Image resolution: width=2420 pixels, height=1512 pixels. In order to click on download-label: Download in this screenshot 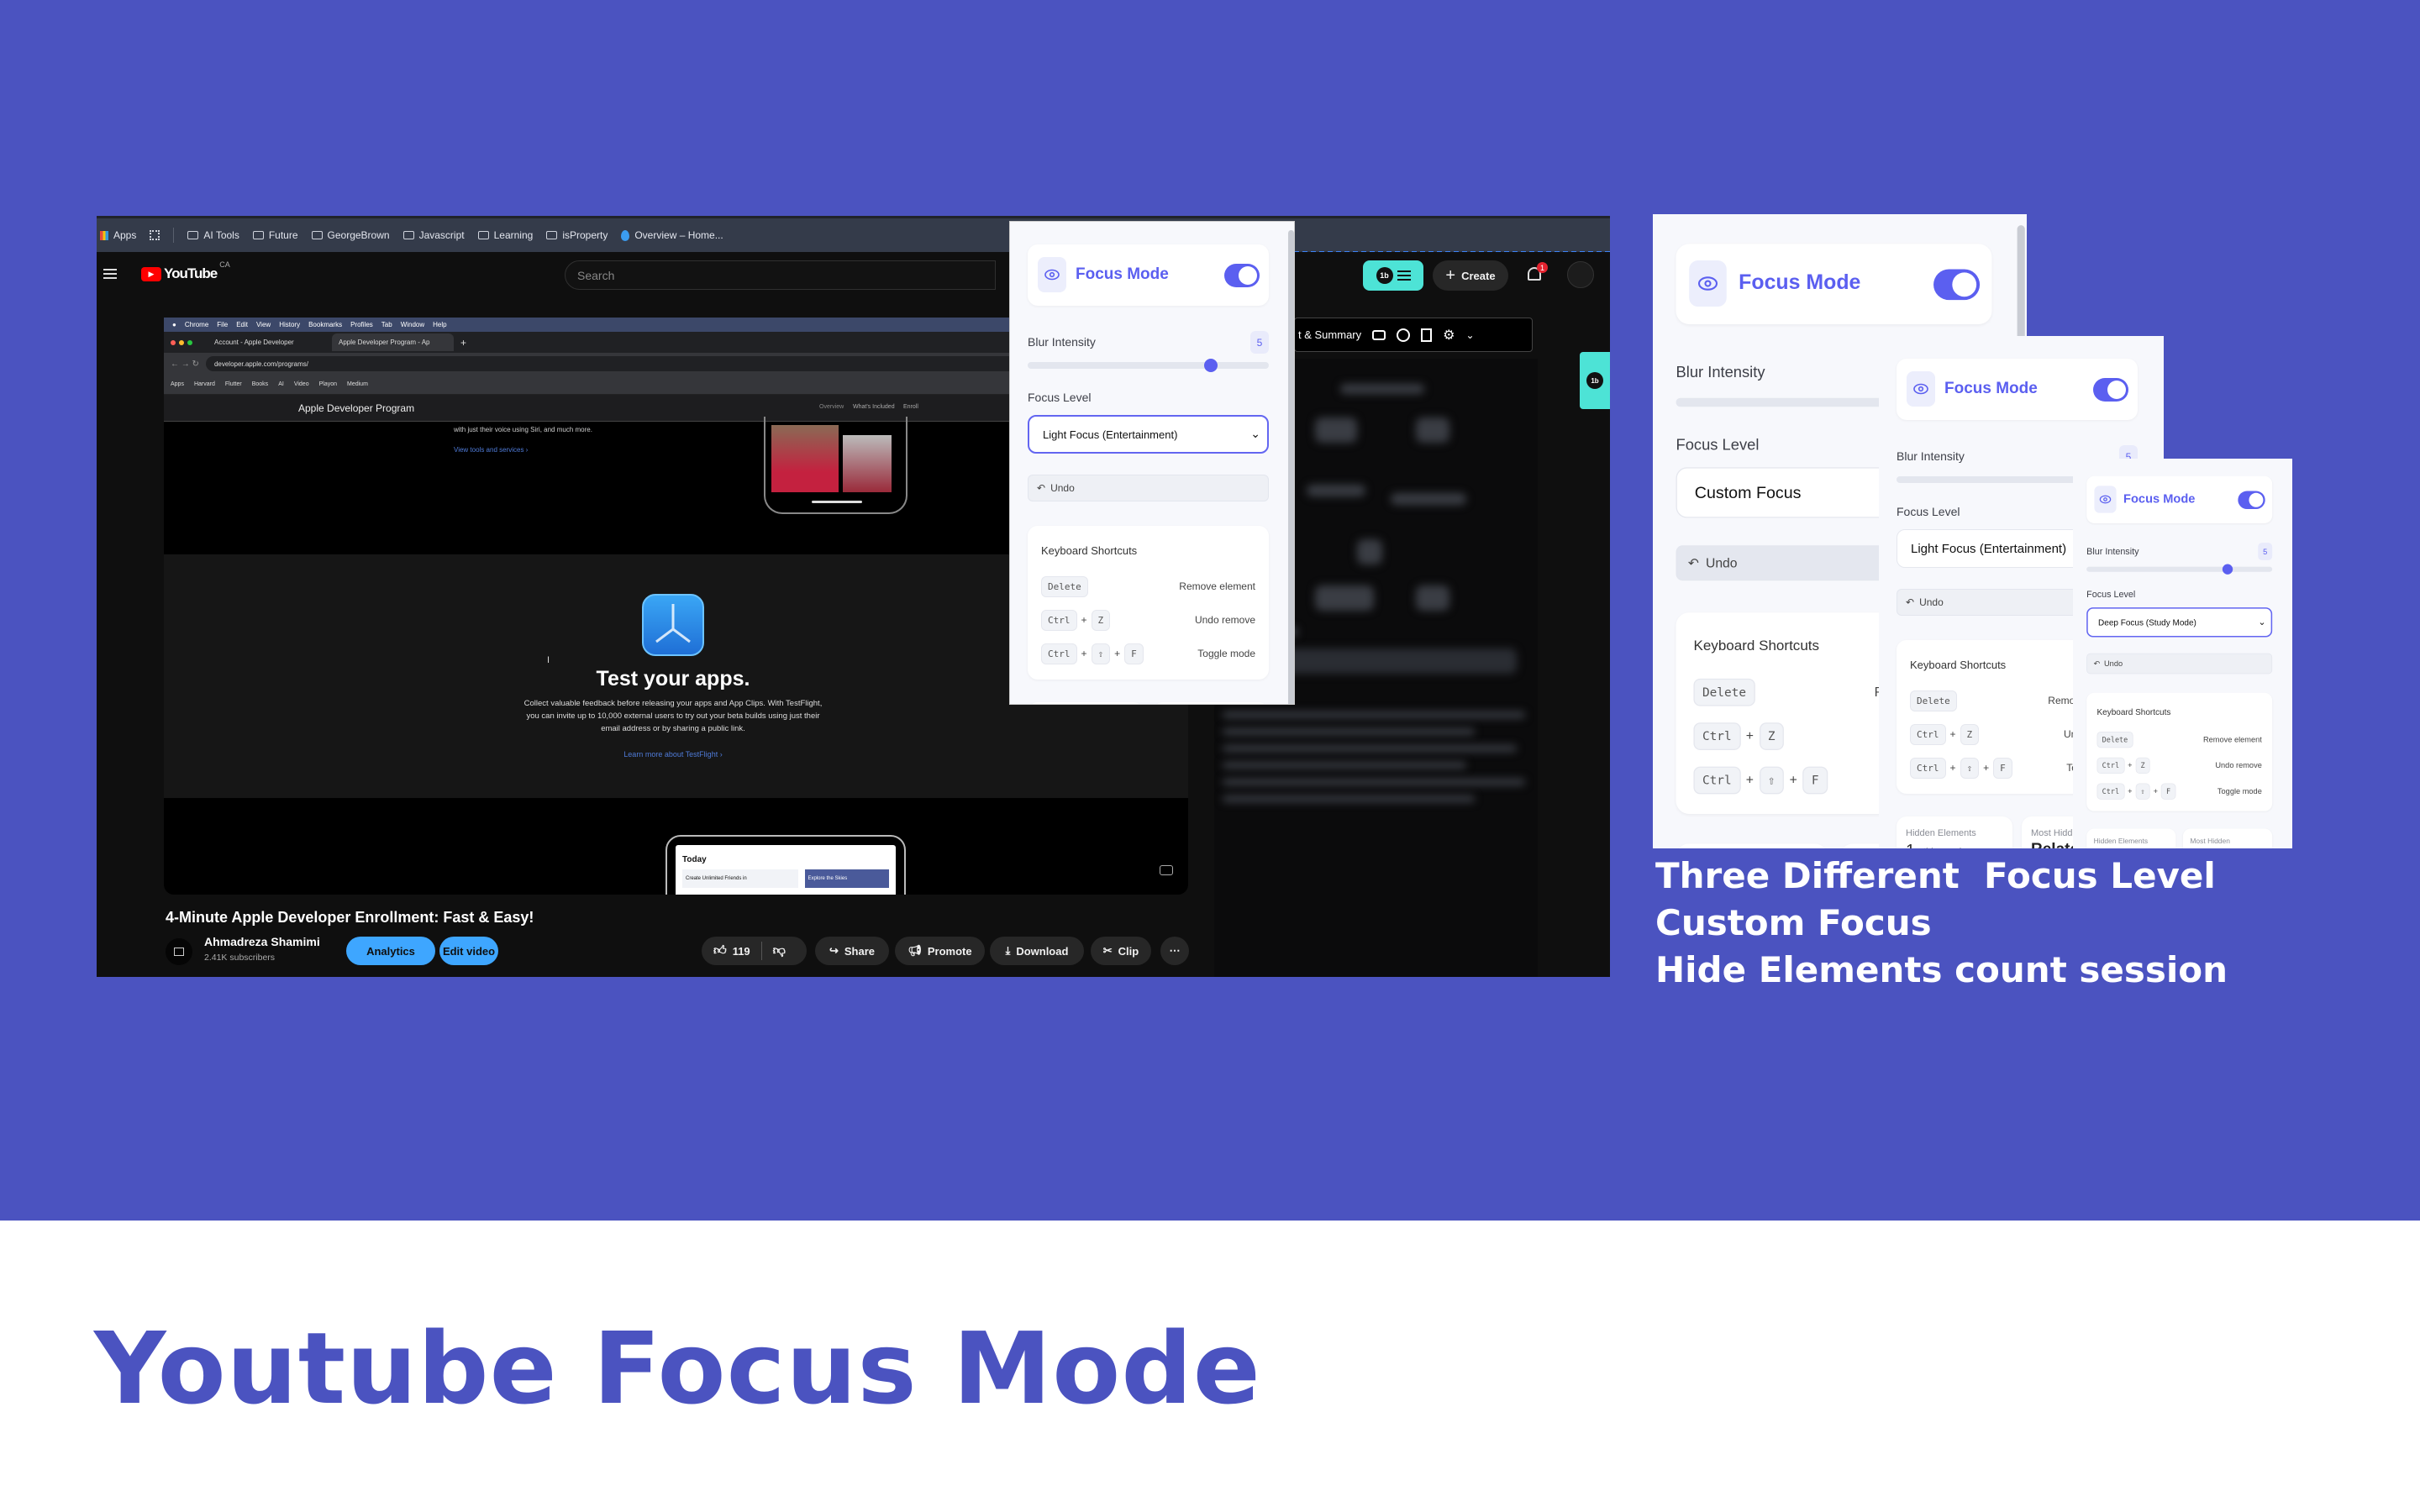, I will do `click(1043, 951)`.